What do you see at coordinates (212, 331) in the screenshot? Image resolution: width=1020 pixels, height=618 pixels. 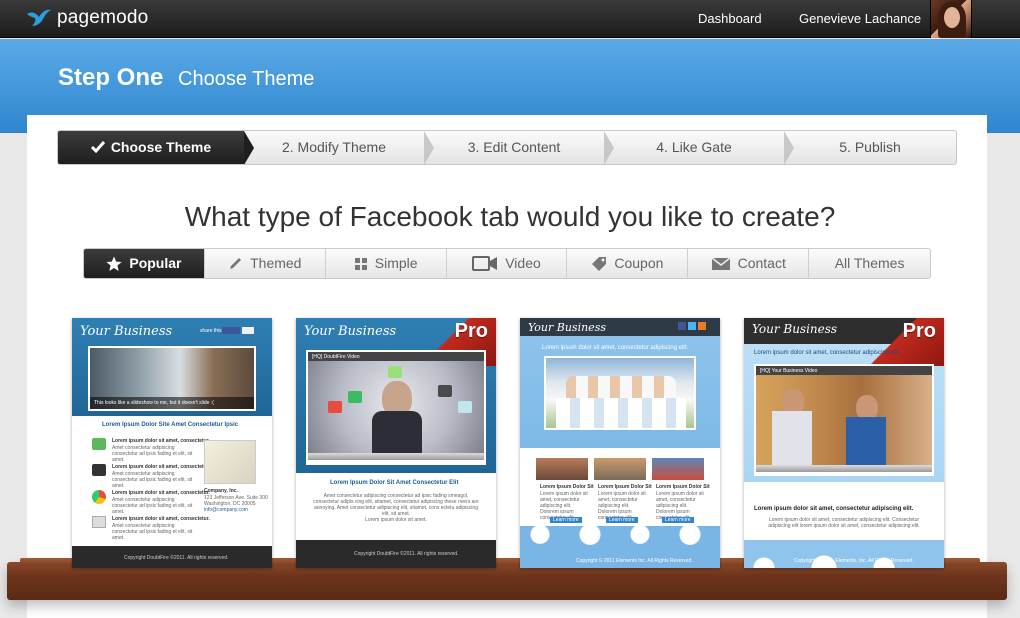 I see `template-share-text: share this!` at bounding box center [212, 331].